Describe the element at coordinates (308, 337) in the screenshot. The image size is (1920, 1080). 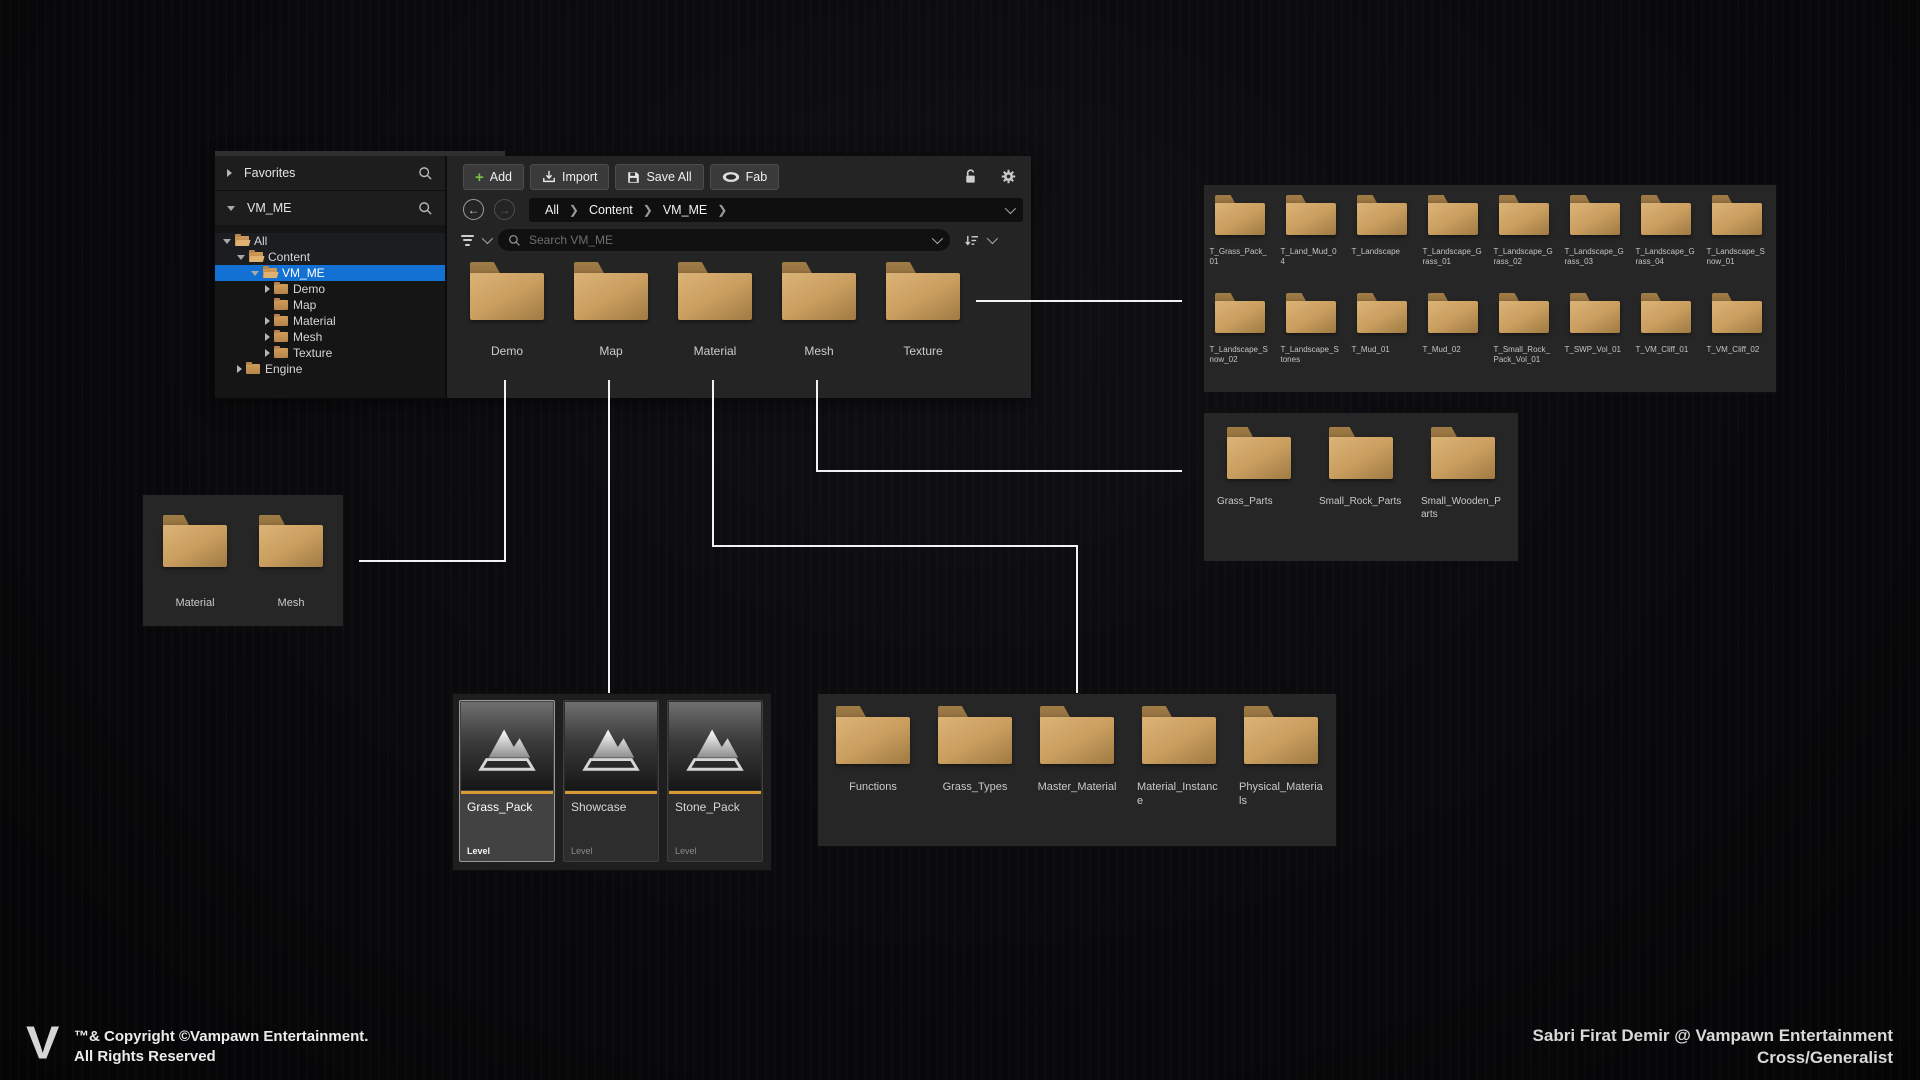
I see `tree-row-label: Mesh` at that location.